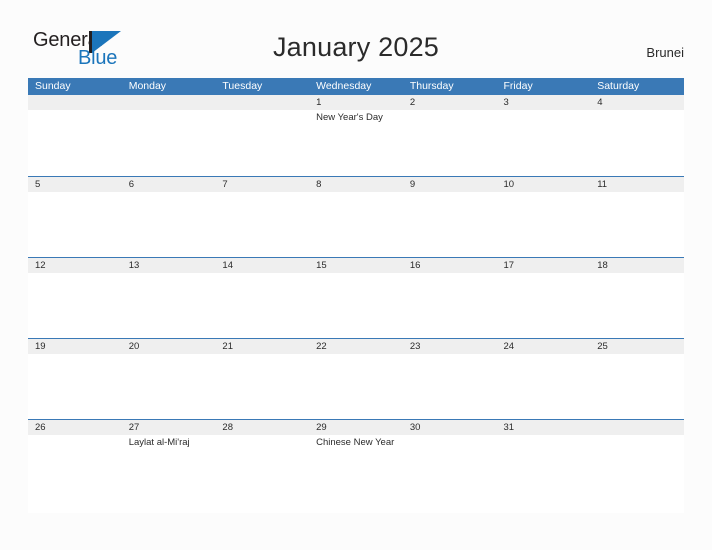  What do you see at coordinates (637, 184) in the screenshot?
I see `day-number-11: 11` at bounding box center [637, 184].